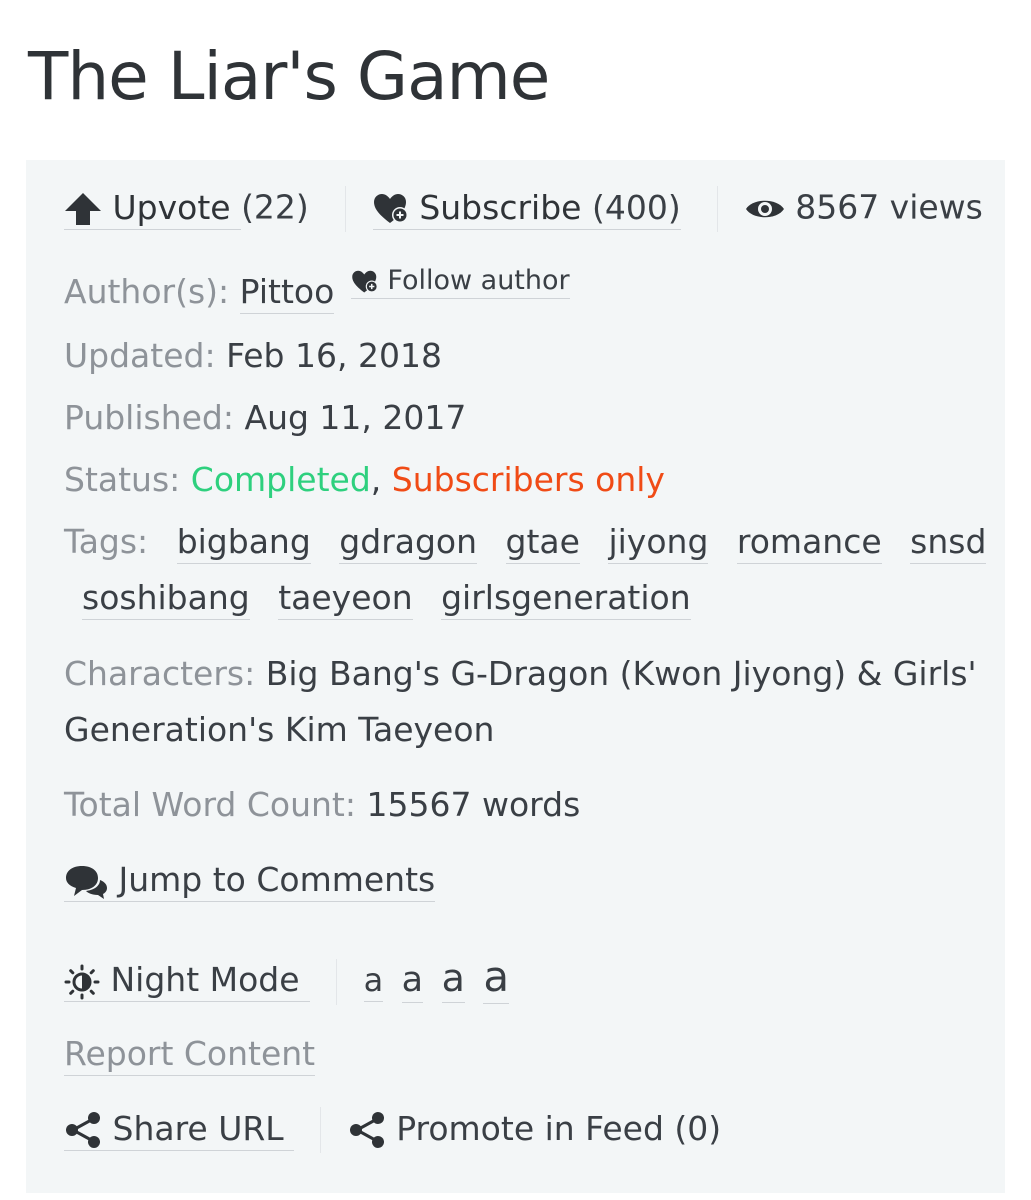 The image size is (1031, 1200). Describe the element at coordinates (889, 207) in the screenshot. I see `view-count: 8567 views` at that location.